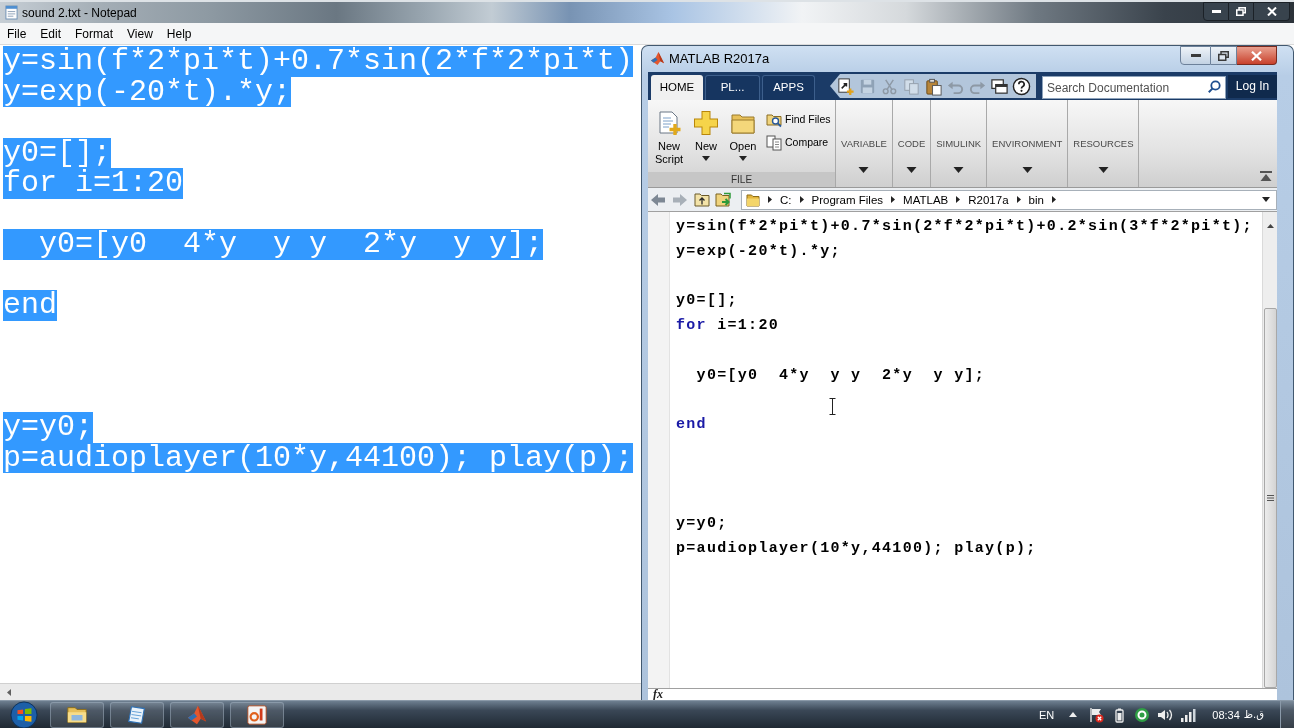 Image resolution: width=1294 pixels, height=728 pixels. What do you see at coordinates (691, 425) in the screenshot?
I see `code-line: end` at bounding box center [691, 425].